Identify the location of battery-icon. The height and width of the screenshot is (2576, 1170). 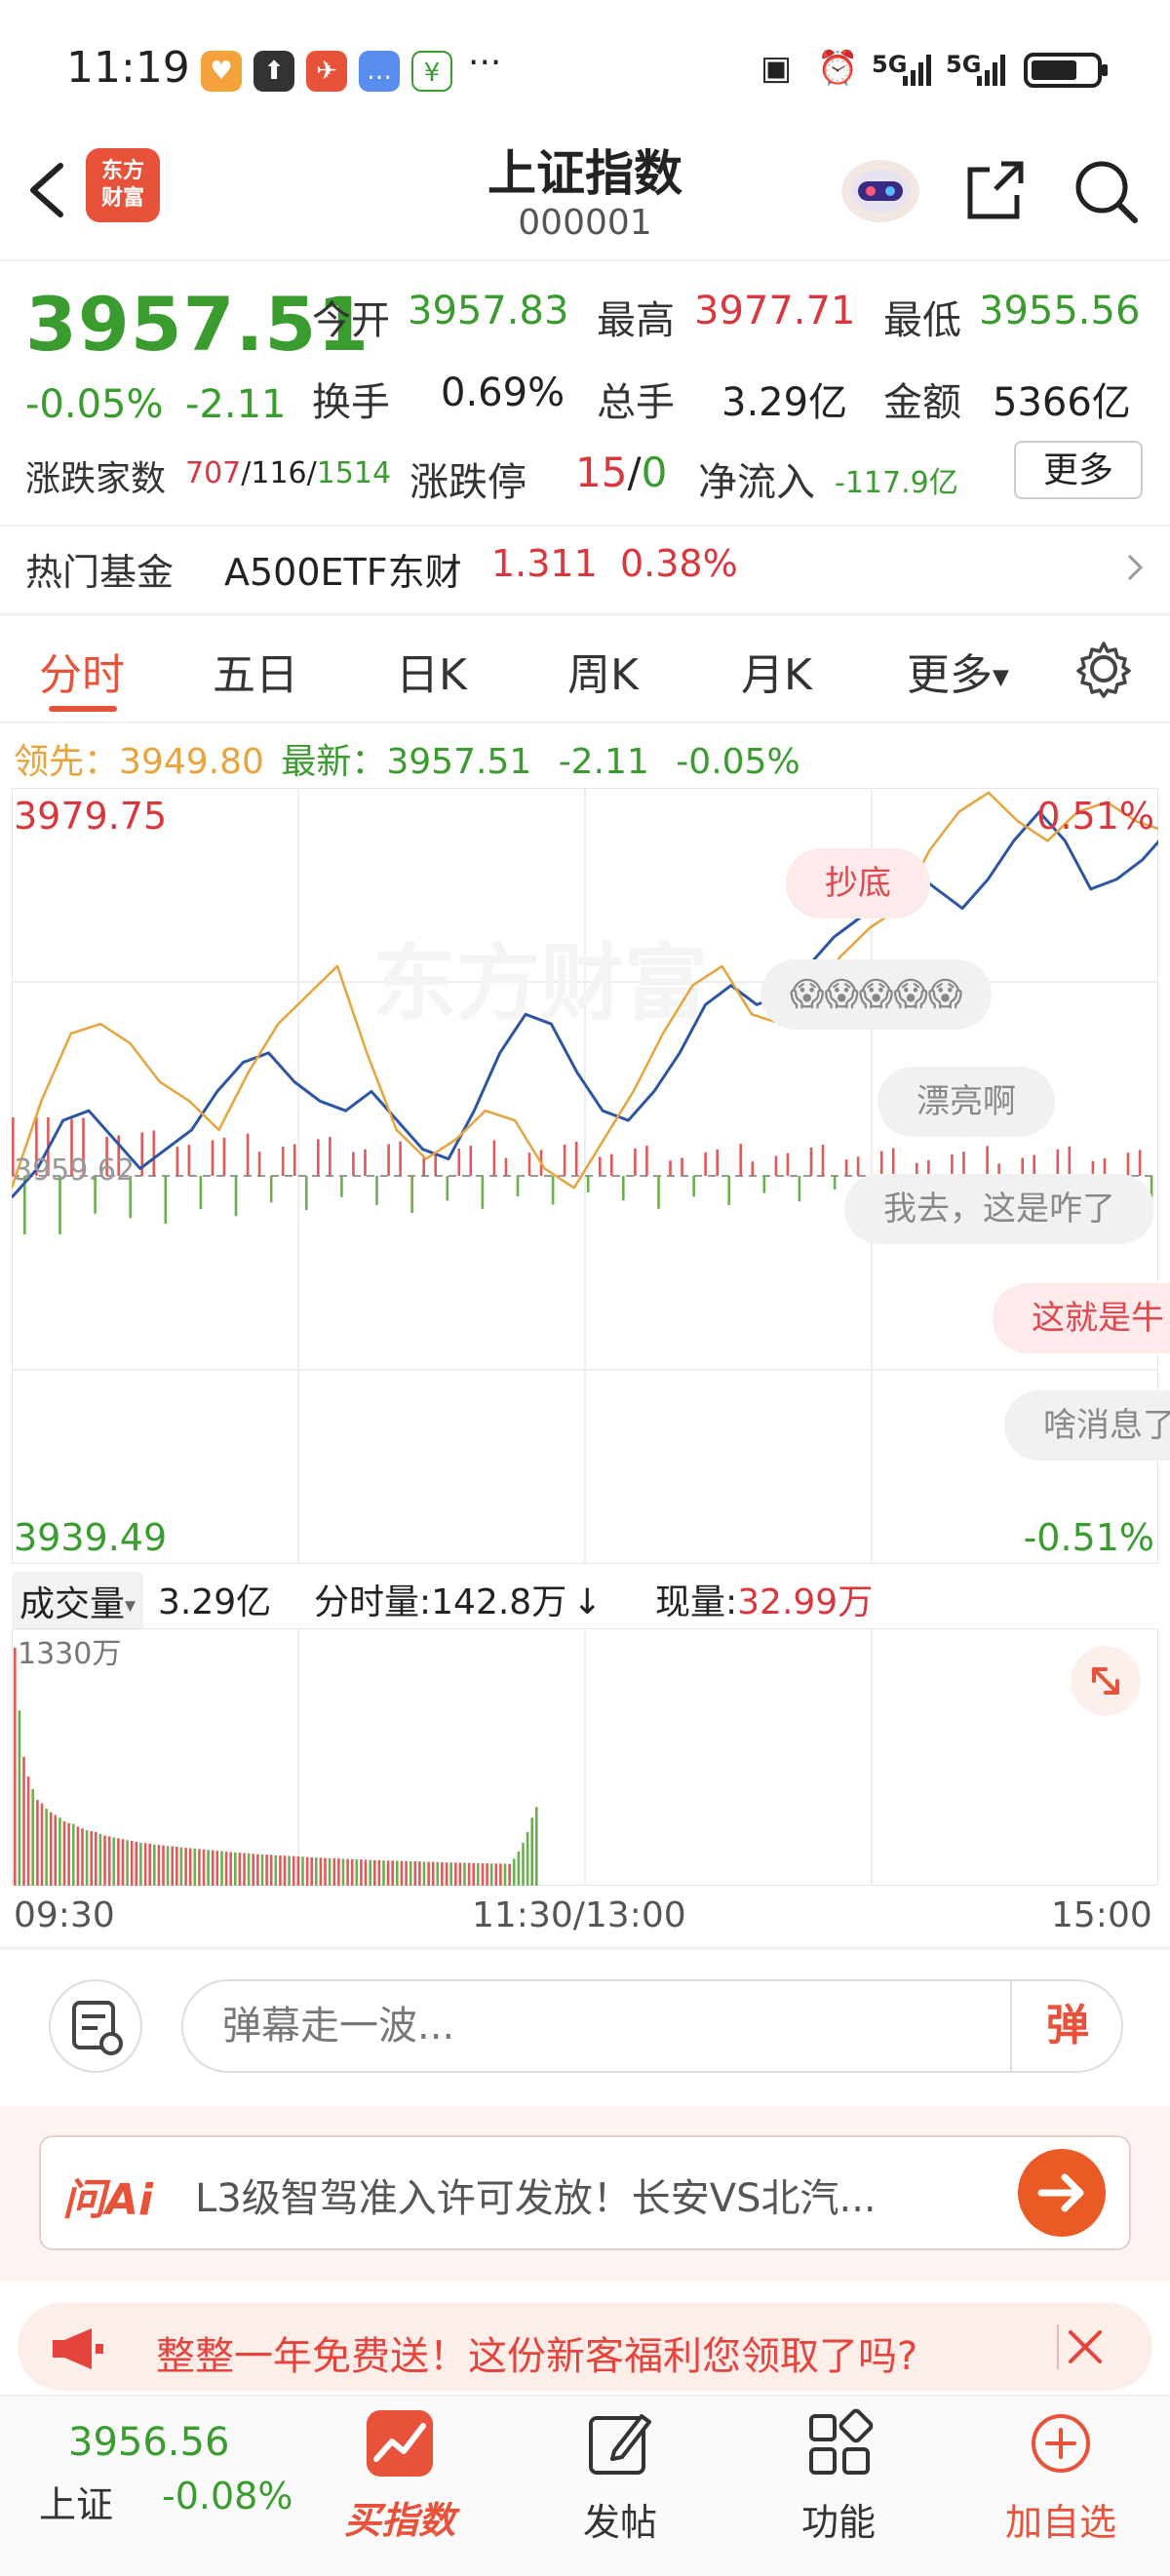
(1068, 70).